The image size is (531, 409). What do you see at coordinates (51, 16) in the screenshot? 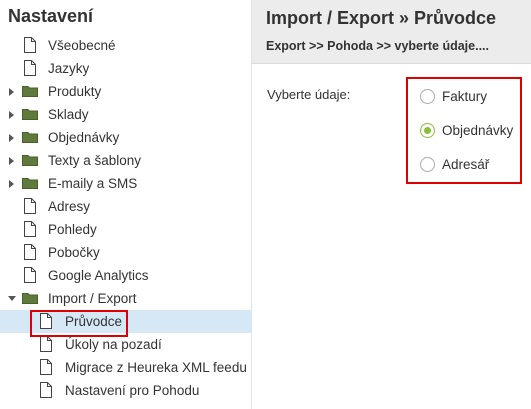
I see `sidebar-title: Nastavení` at bounding box center [51, 16].